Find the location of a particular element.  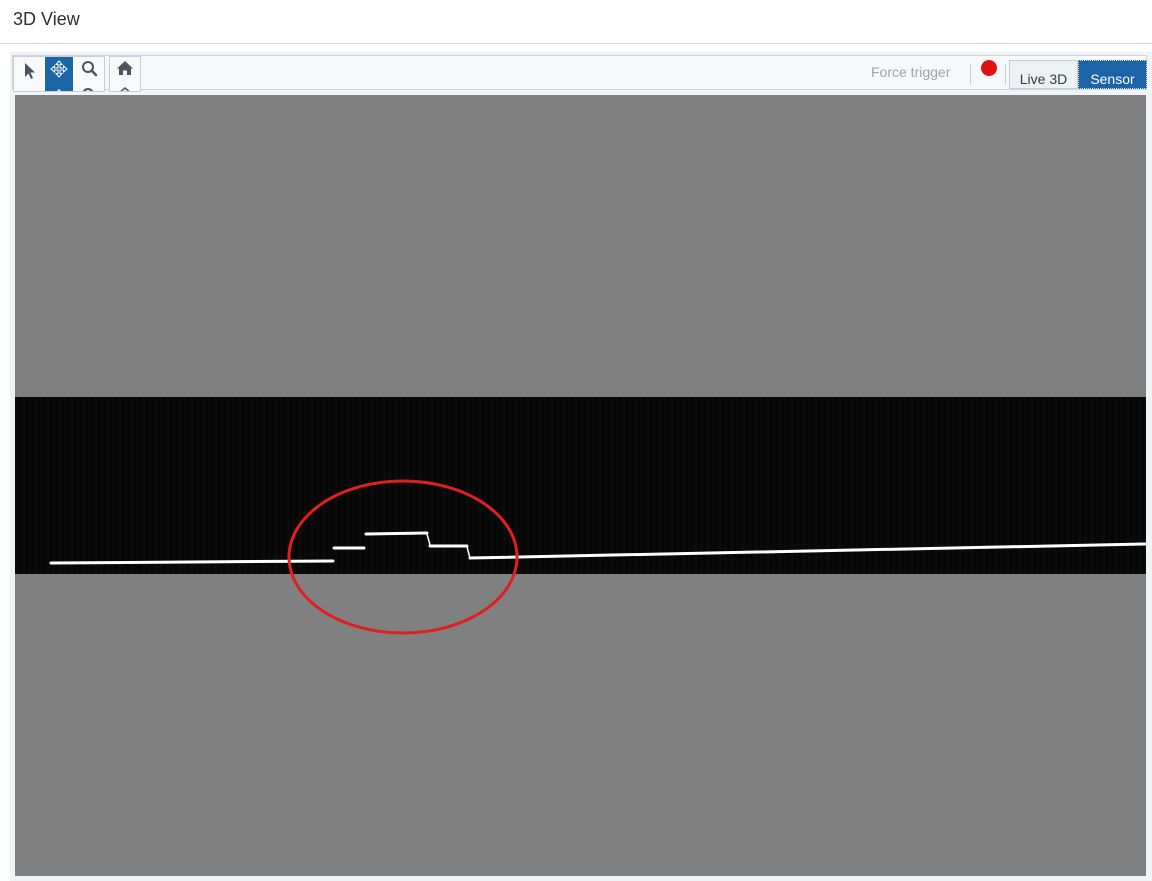

record-indicator-icon is located at coordinates (989, 68).